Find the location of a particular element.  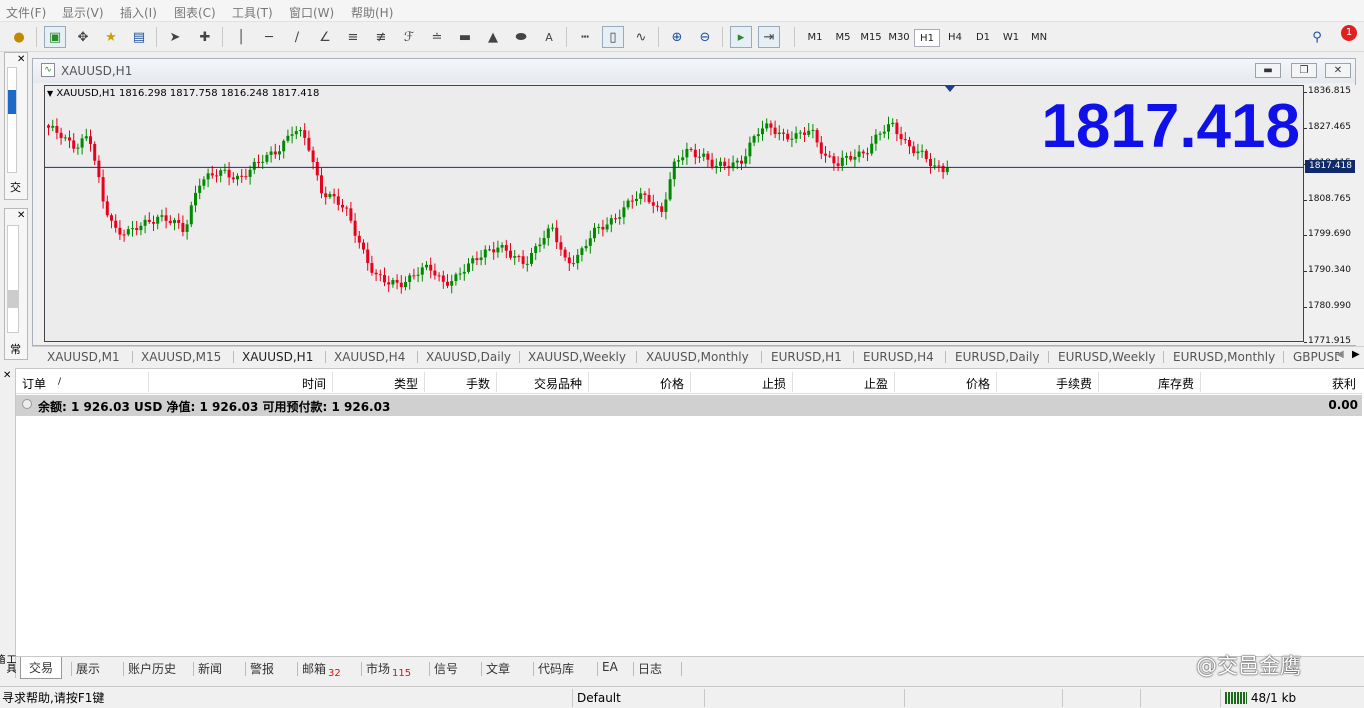

ellipse-icon: ⬬ is located at coordinates (521, 37).